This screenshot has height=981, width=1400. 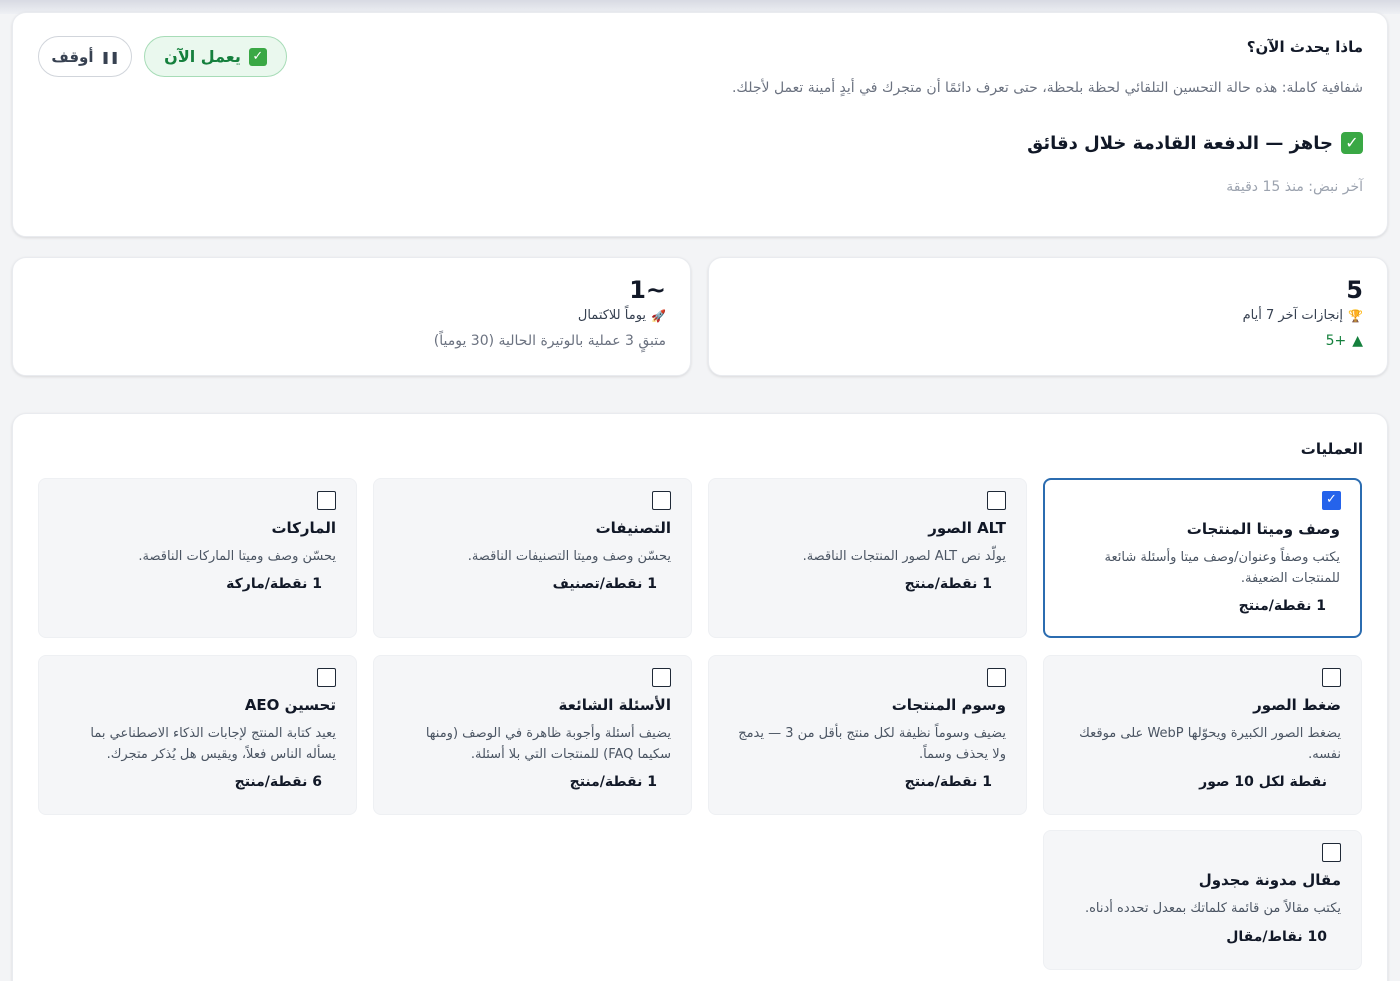 What do you see at coordinates (278, 782) in the screenshot?
I see `operation-cost: 6 نقطة/منتج` at bounding box center [278, 782].